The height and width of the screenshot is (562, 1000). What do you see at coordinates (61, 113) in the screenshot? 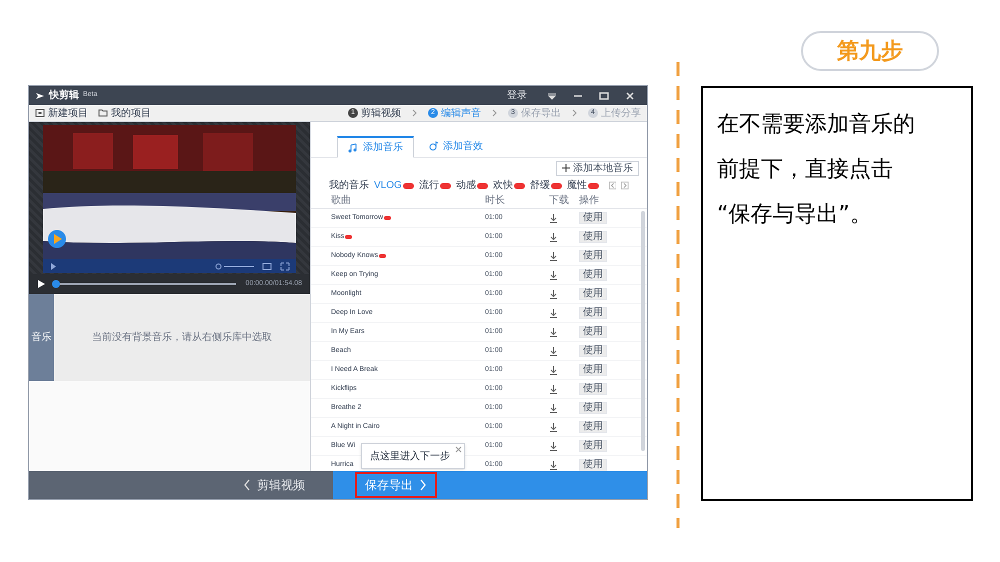
I see `toolbar-button: 新建项目` at bounding box center [61, 113].